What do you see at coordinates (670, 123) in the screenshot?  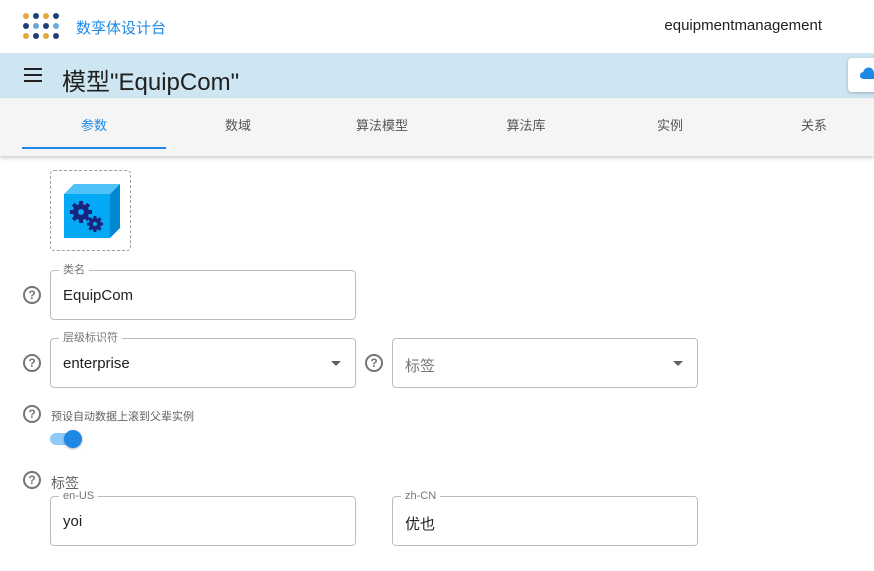 I see `tab-instances: 实例` at bounding box center [670, 123].